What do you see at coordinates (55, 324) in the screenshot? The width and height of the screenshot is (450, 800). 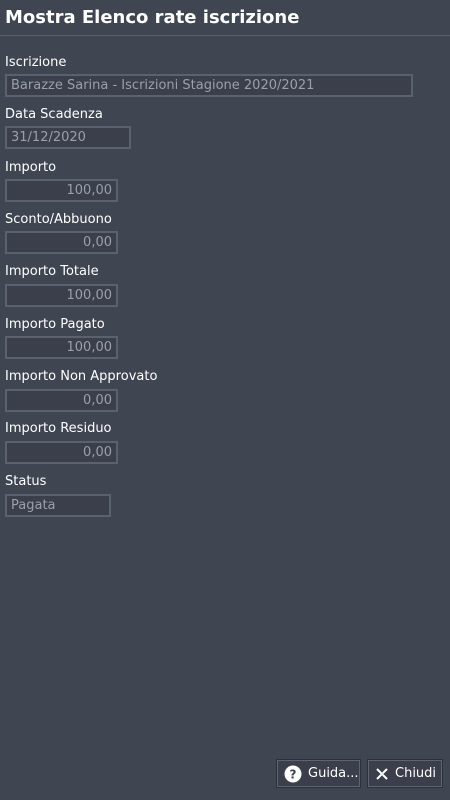 I see `importo-pagato-label: Importo Pagato` at bounding box center [55, 324].